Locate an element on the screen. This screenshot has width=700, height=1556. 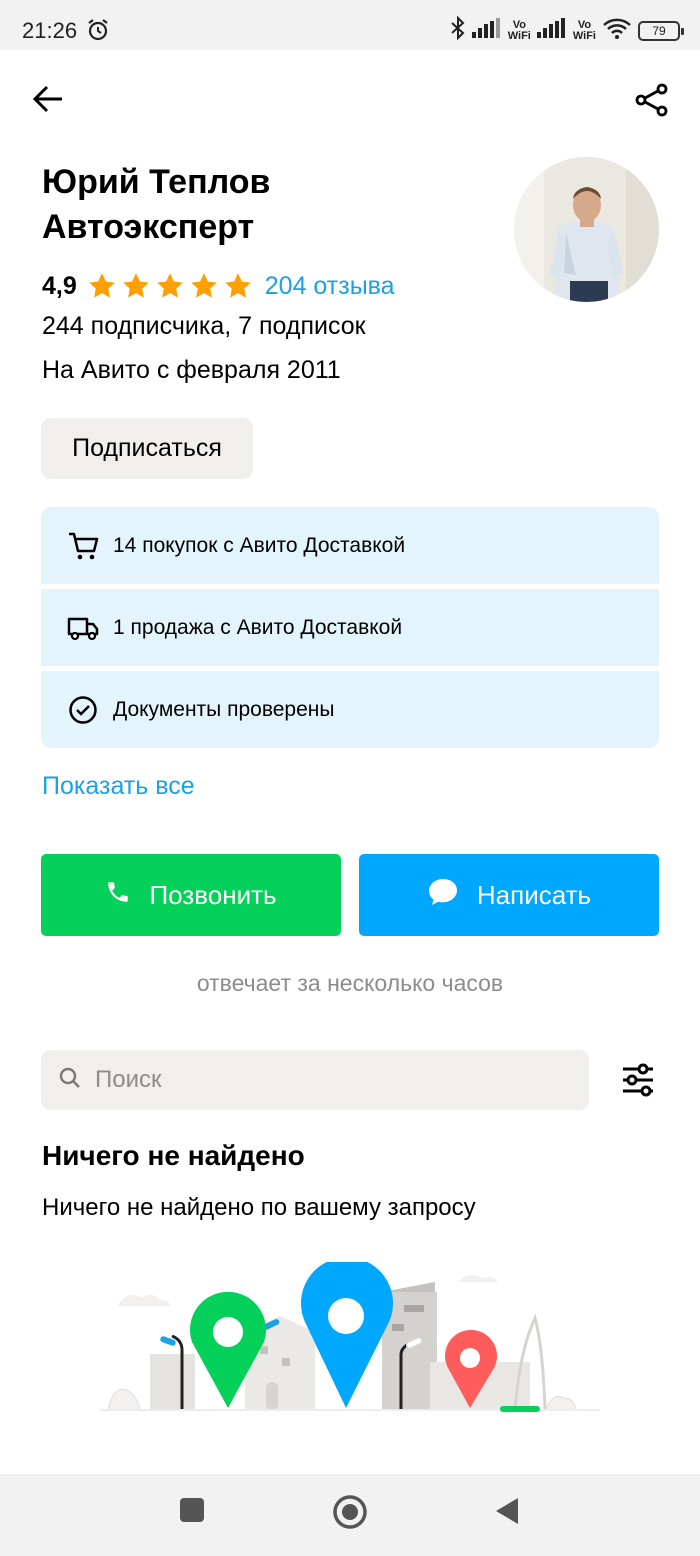
reply-time-note: отвечает за несколько часов is located at coordinates (350, 983).